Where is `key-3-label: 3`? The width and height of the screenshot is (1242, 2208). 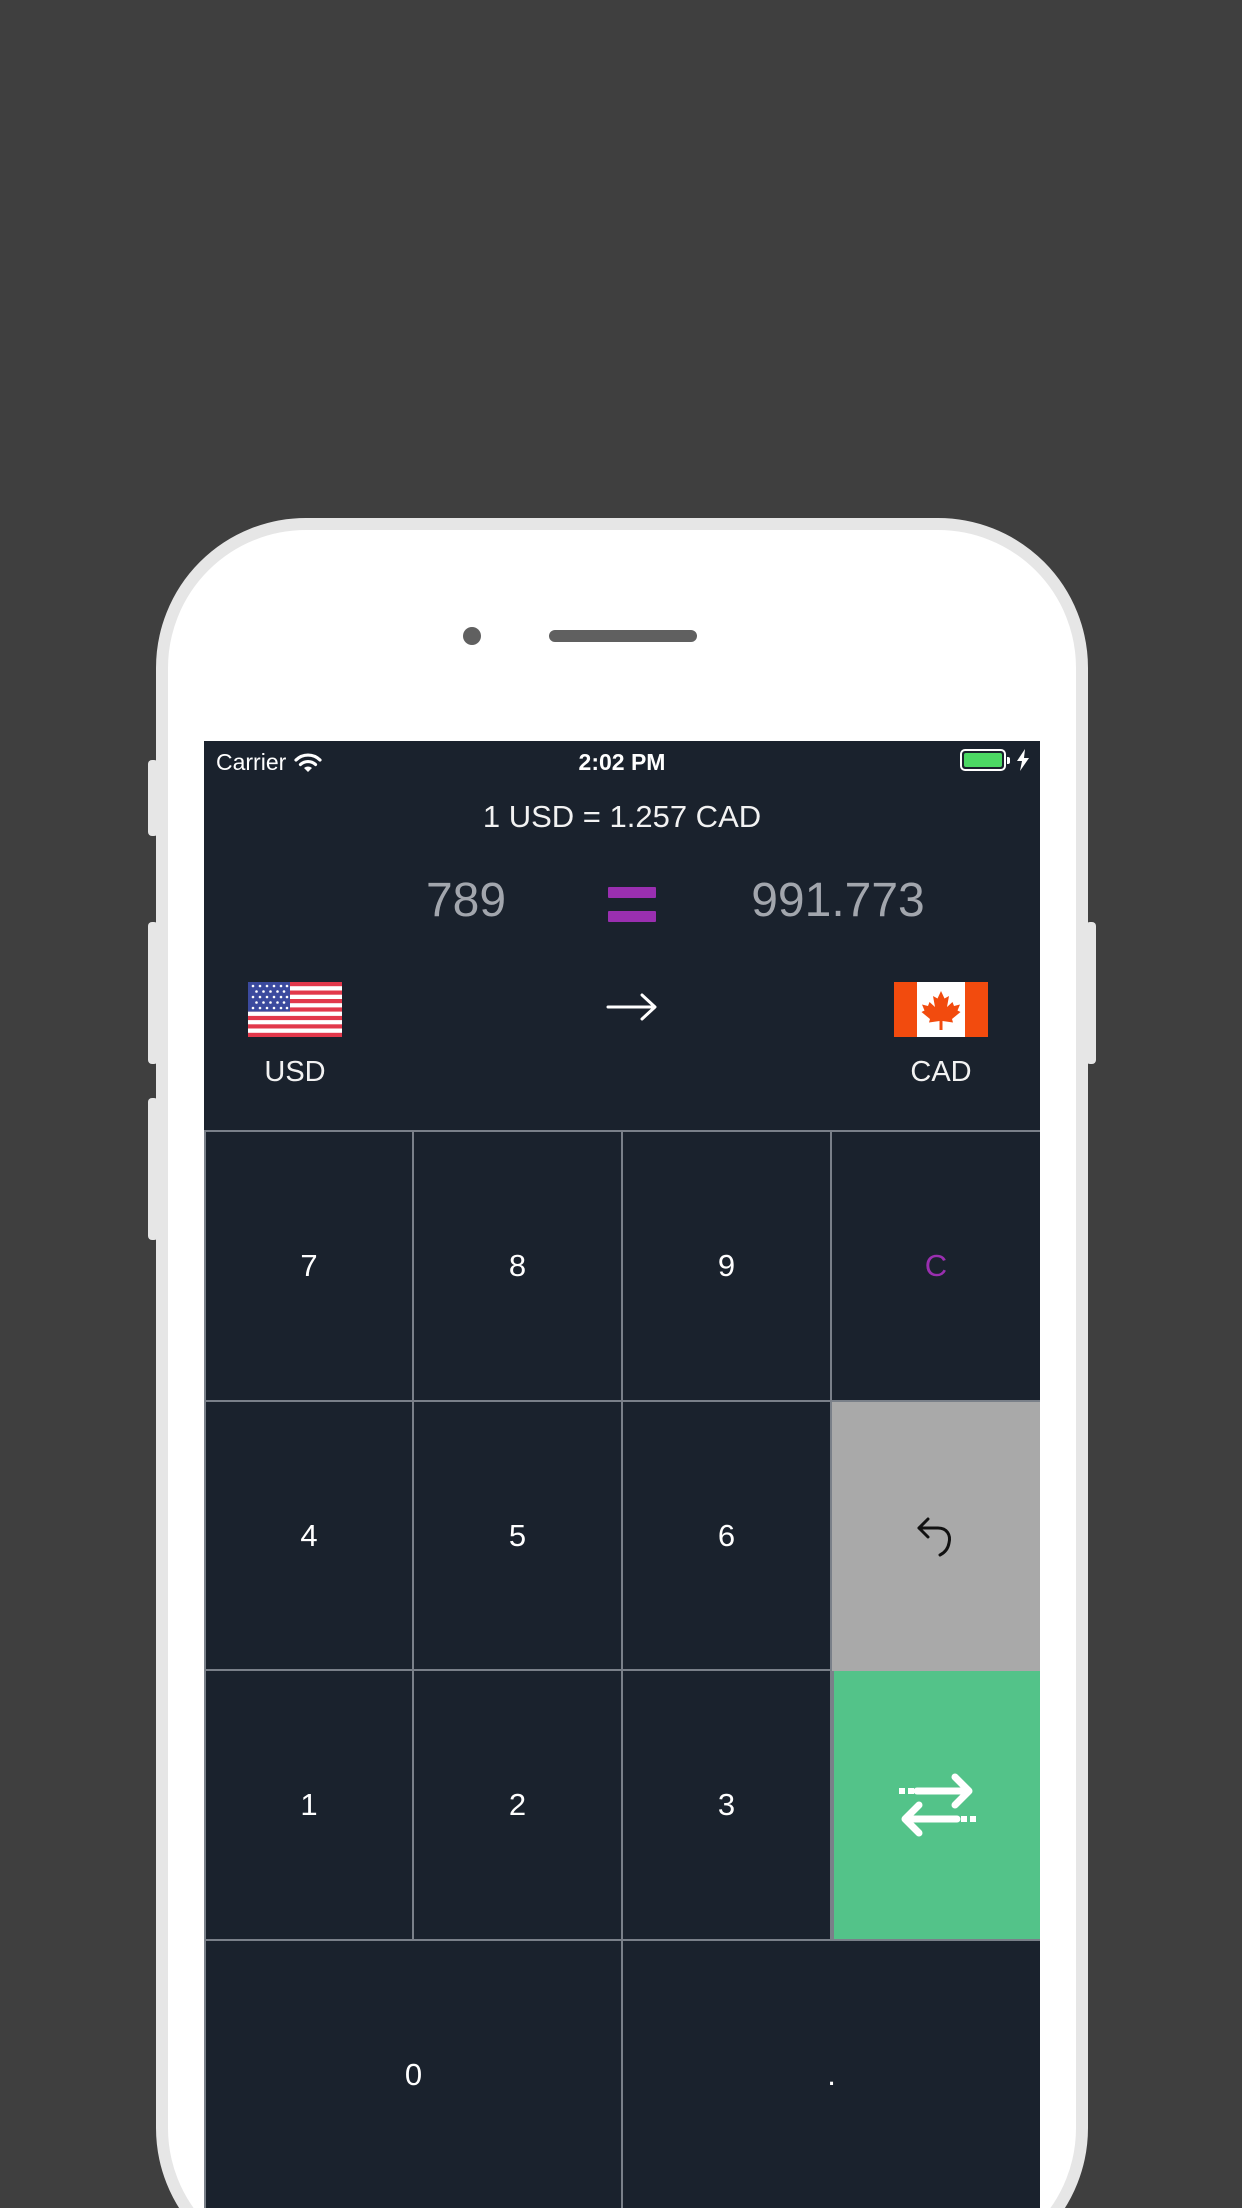 key-3-label: 3 is located at coordinates (726, 1804).